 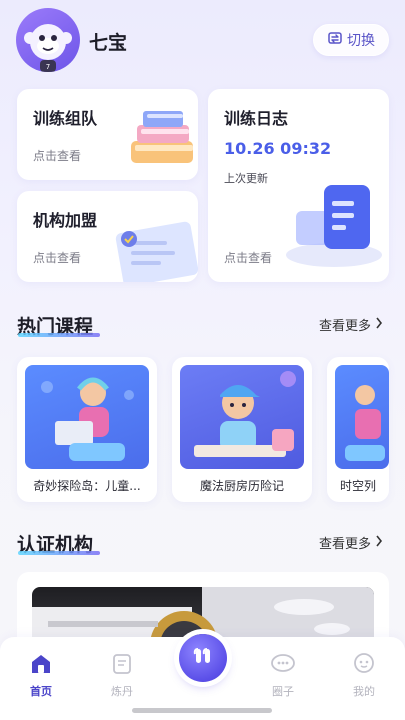 What do you see at coordinates (345, 544) in the screenshot?
I see `certified-orgs-more-label: 查看更多` at bounding box center [345, 544].